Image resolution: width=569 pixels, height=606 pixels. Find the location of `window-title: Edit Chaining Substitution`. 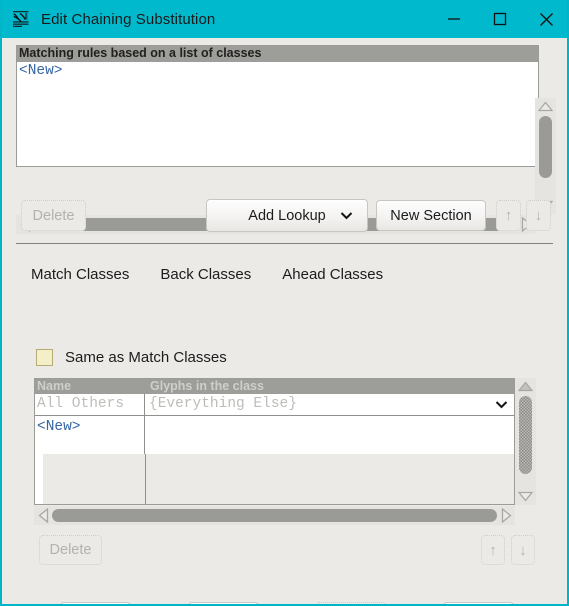

window-title: Edit Chaining Substitution is located at coordinates (128, 19).